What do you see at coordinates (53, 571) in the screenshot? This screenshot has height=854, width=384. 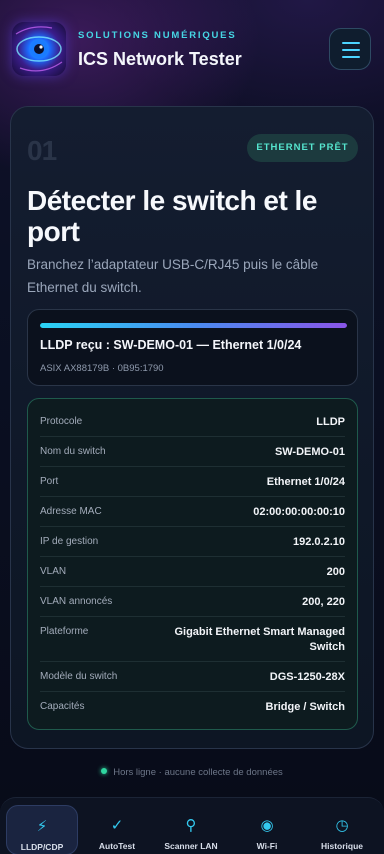 I see `detail-label: VLAN` at bounding box center [53, 571].